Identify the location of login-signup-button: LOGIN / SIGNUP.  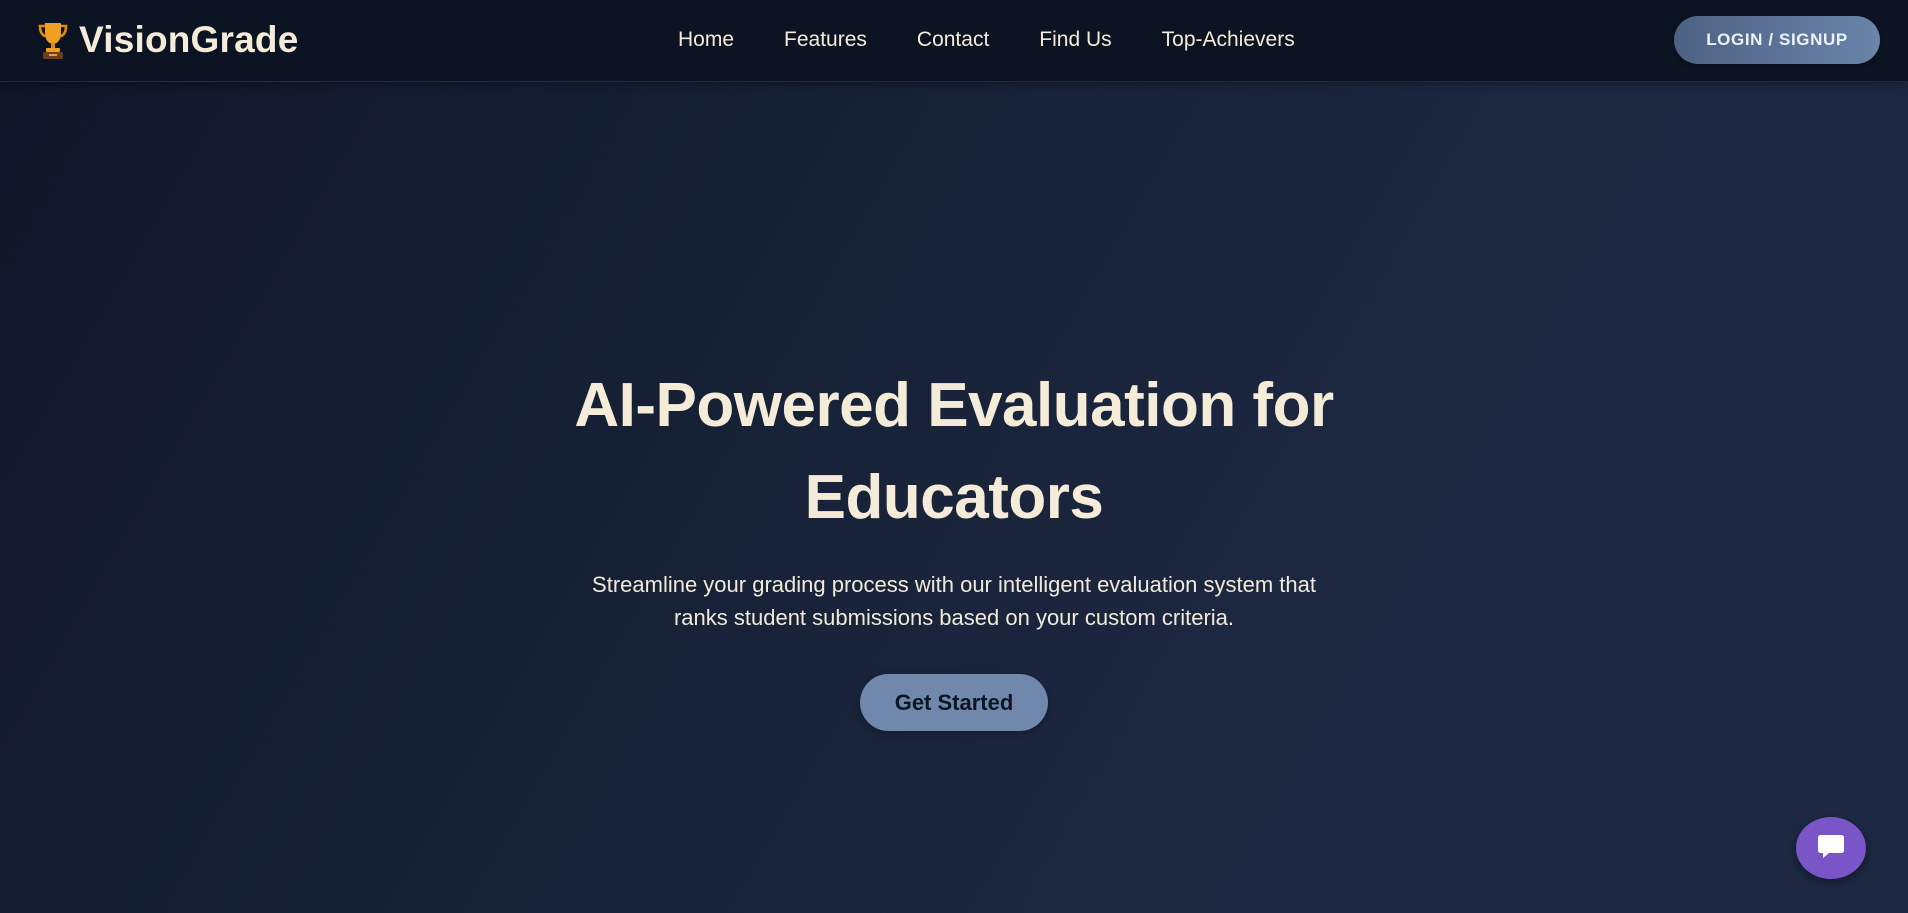
(1777, 40).